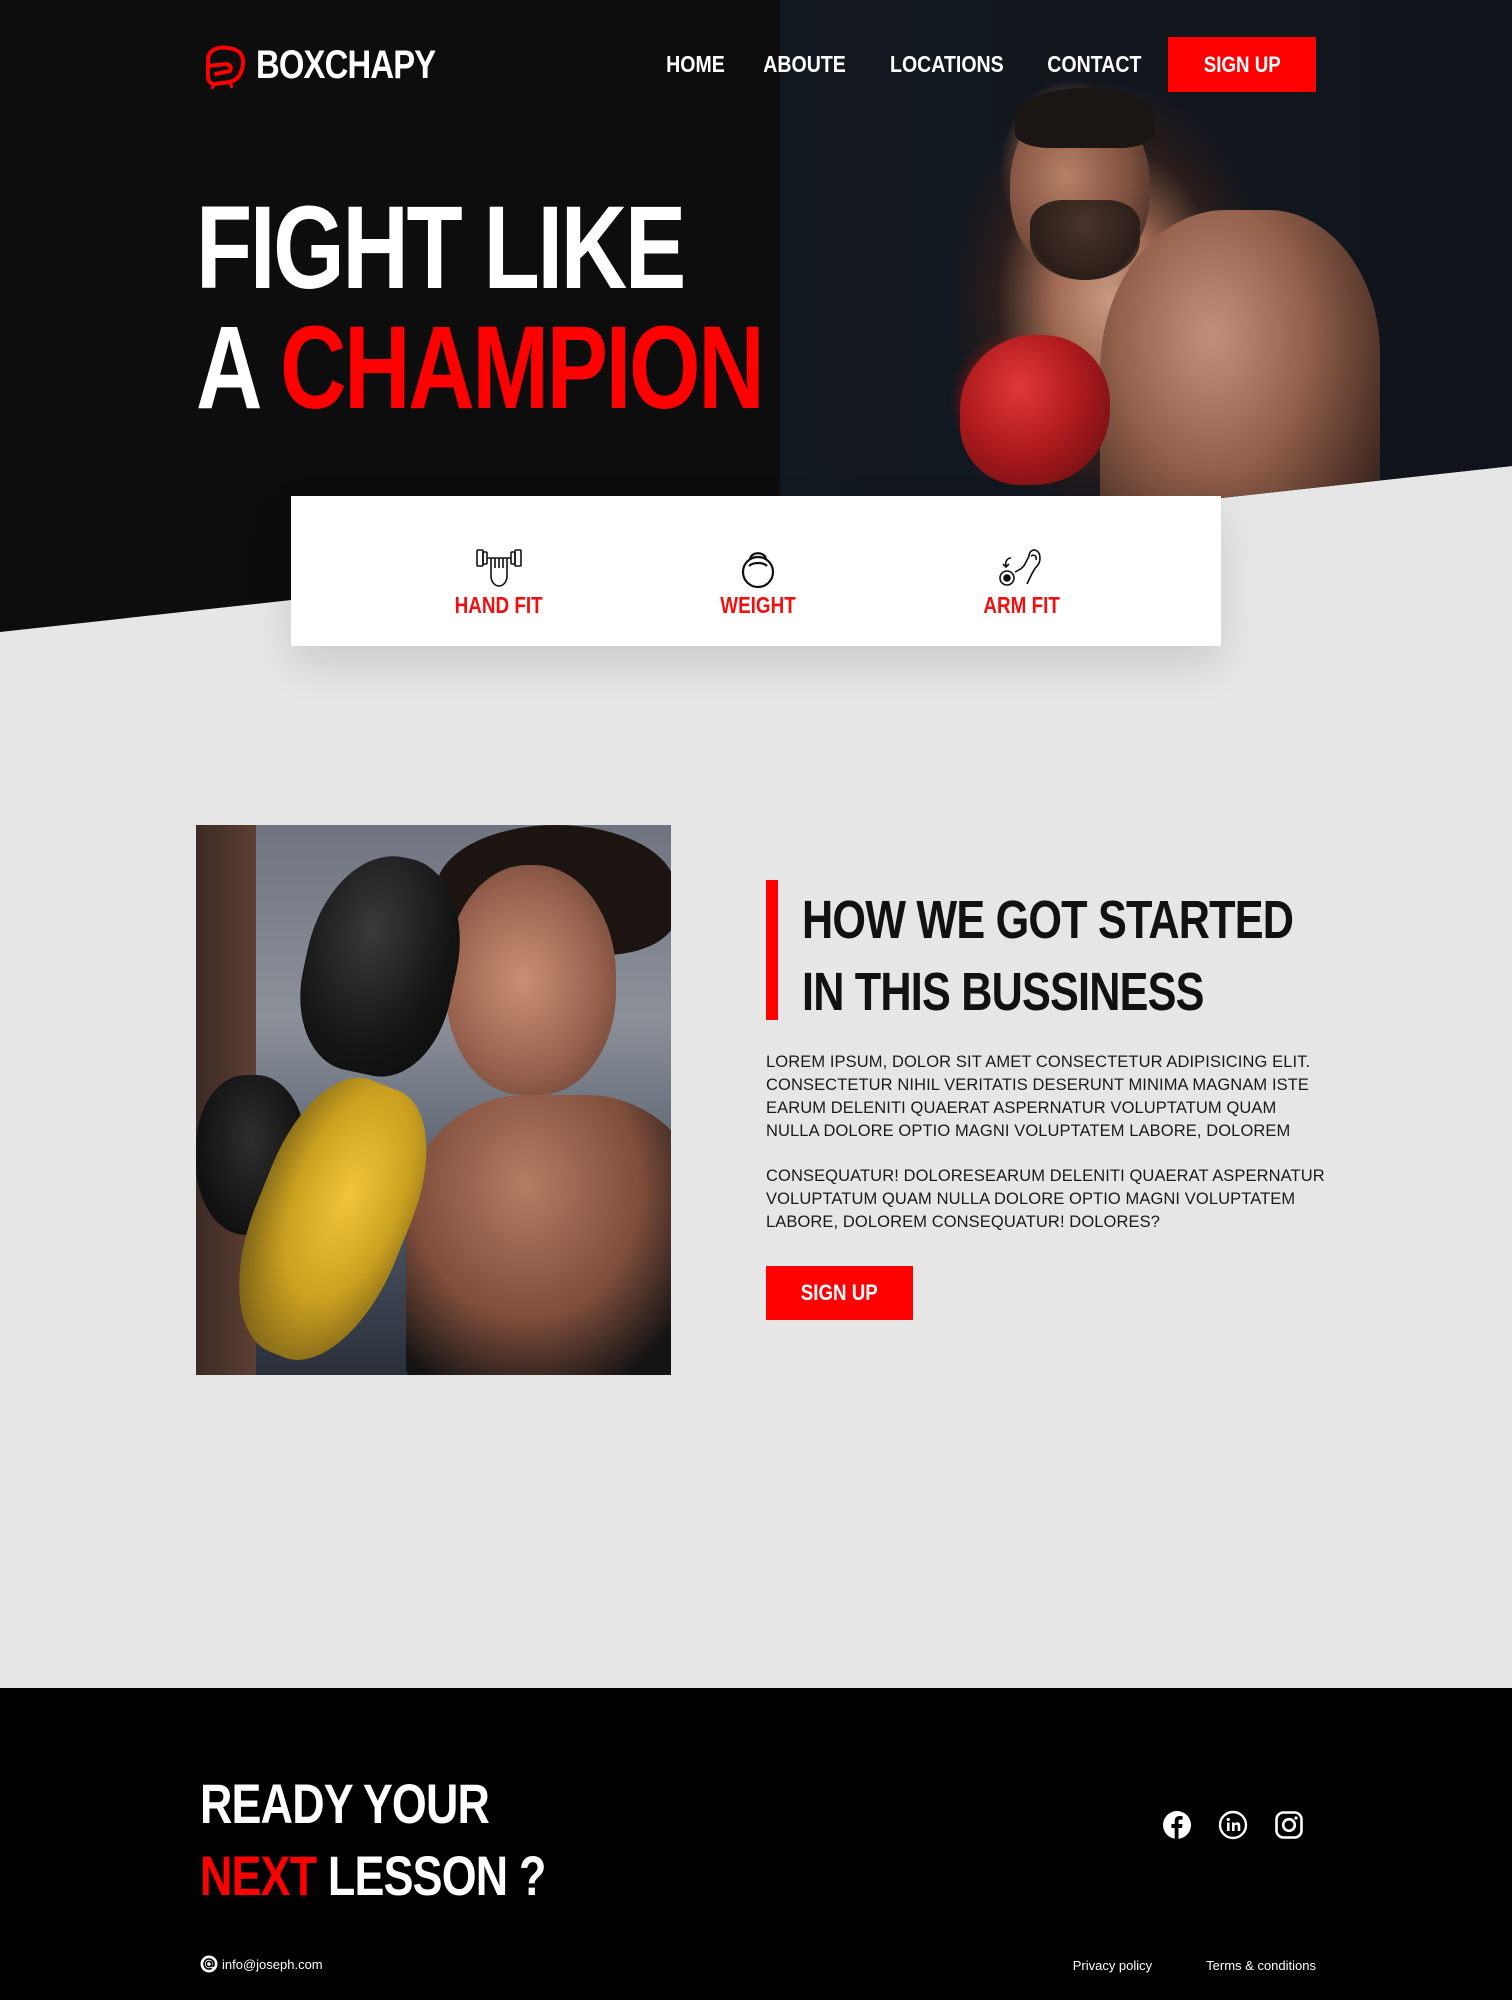 The height and width of the screenshot is (2000, 1512). I want to click on nav-locations: LOCATIONS, so click(947, 64).